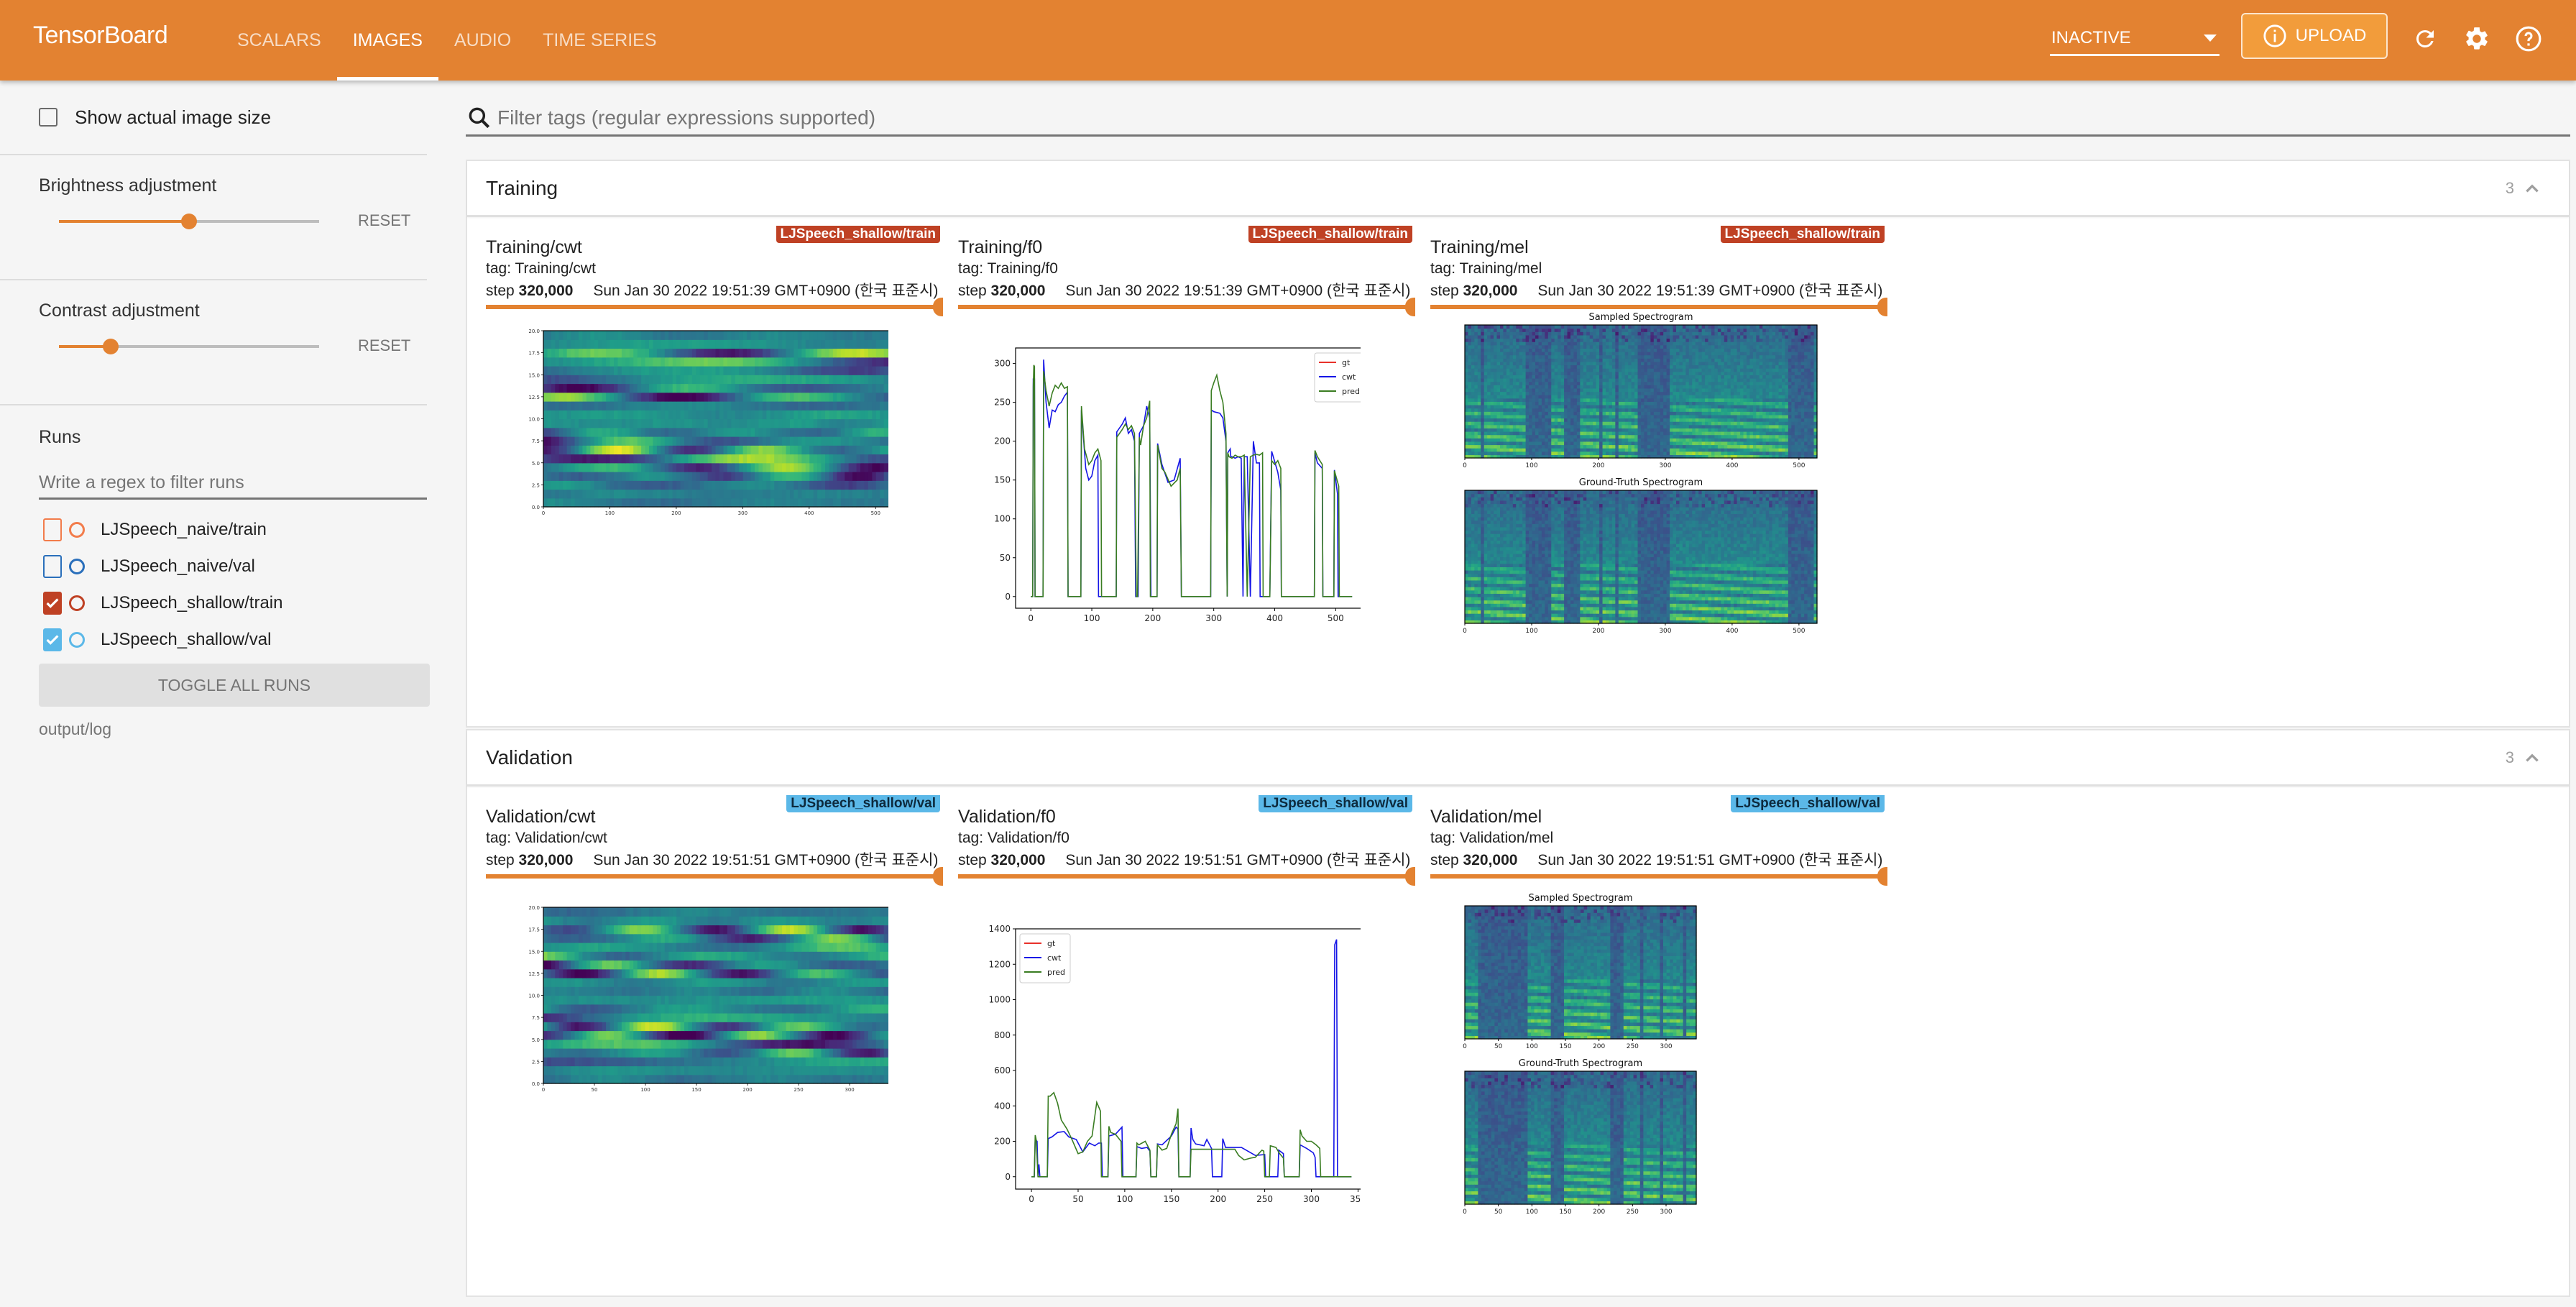  Describe the element at coordinates (279, 40) in the screenshot. I see `tab-scalars: SCALARS` at that location.